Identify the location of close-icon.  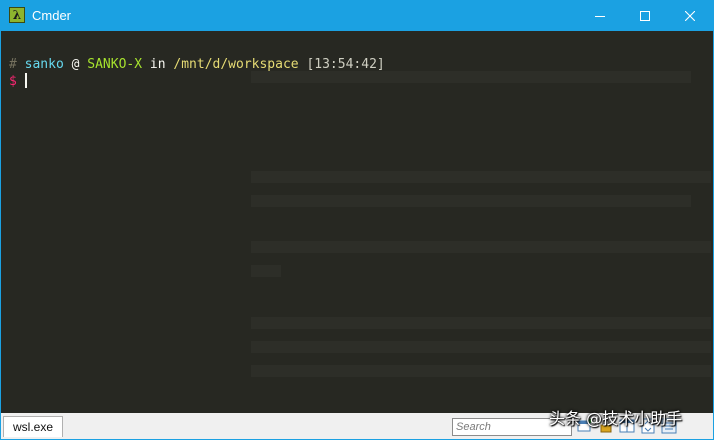
(690, 16).